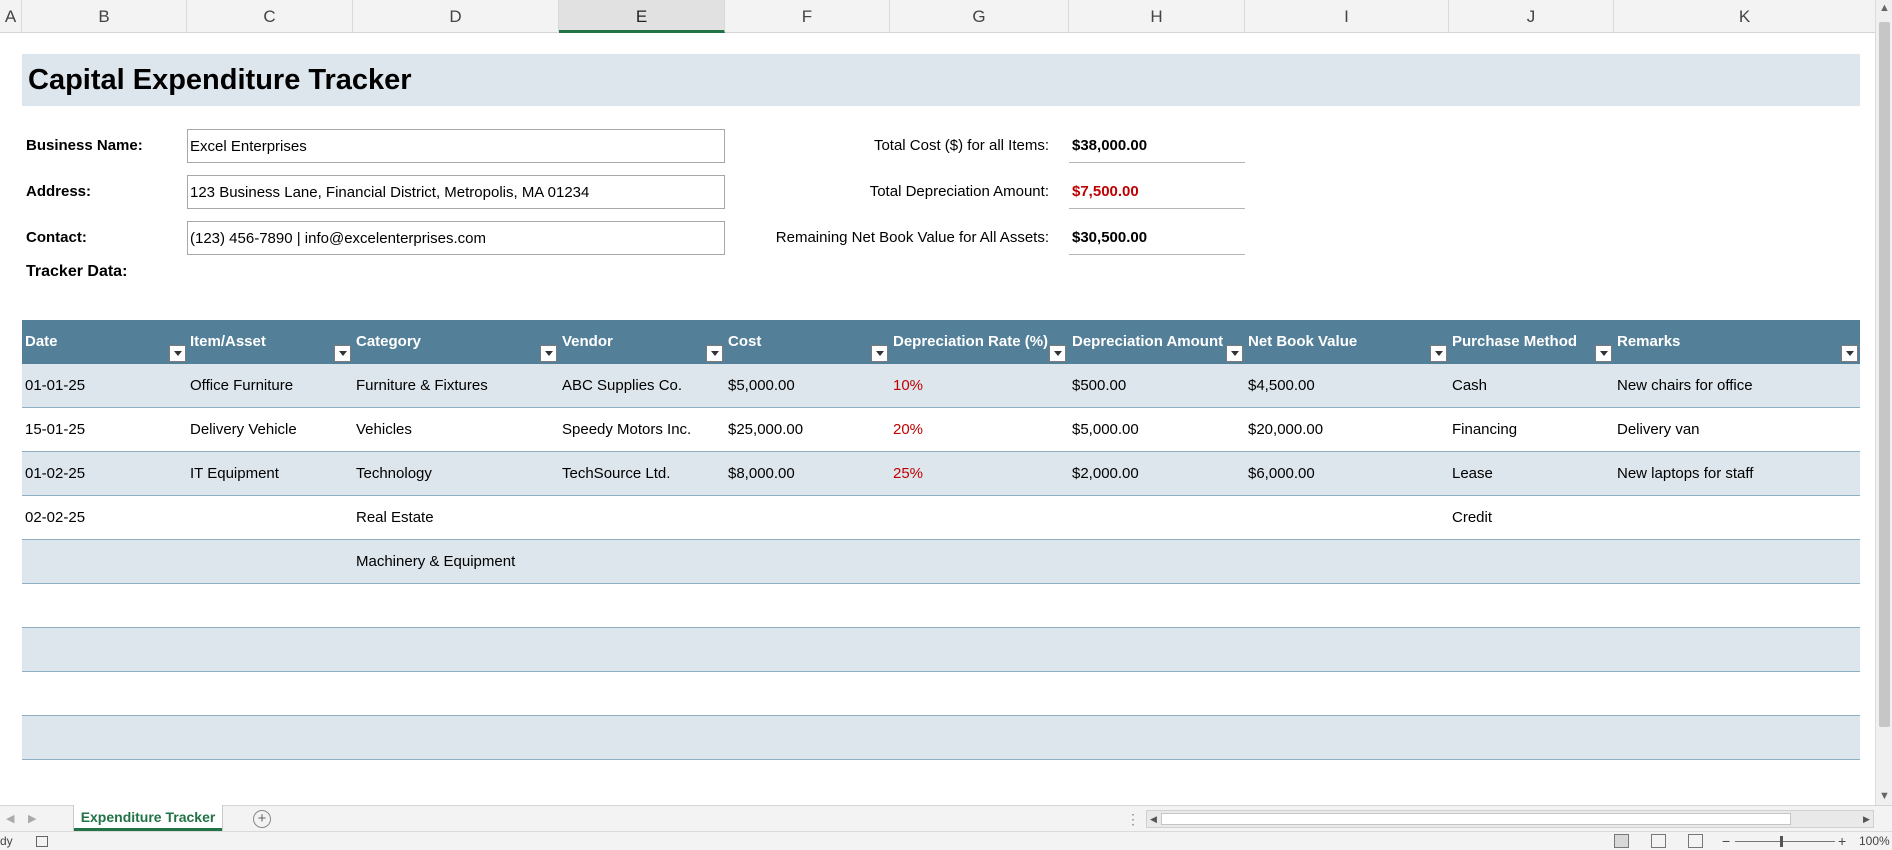  What do you see at coordinates (1657, 430) in the screenshot?
I see `cell-remarks: Delivery van` at bounding box center [1657, 430].